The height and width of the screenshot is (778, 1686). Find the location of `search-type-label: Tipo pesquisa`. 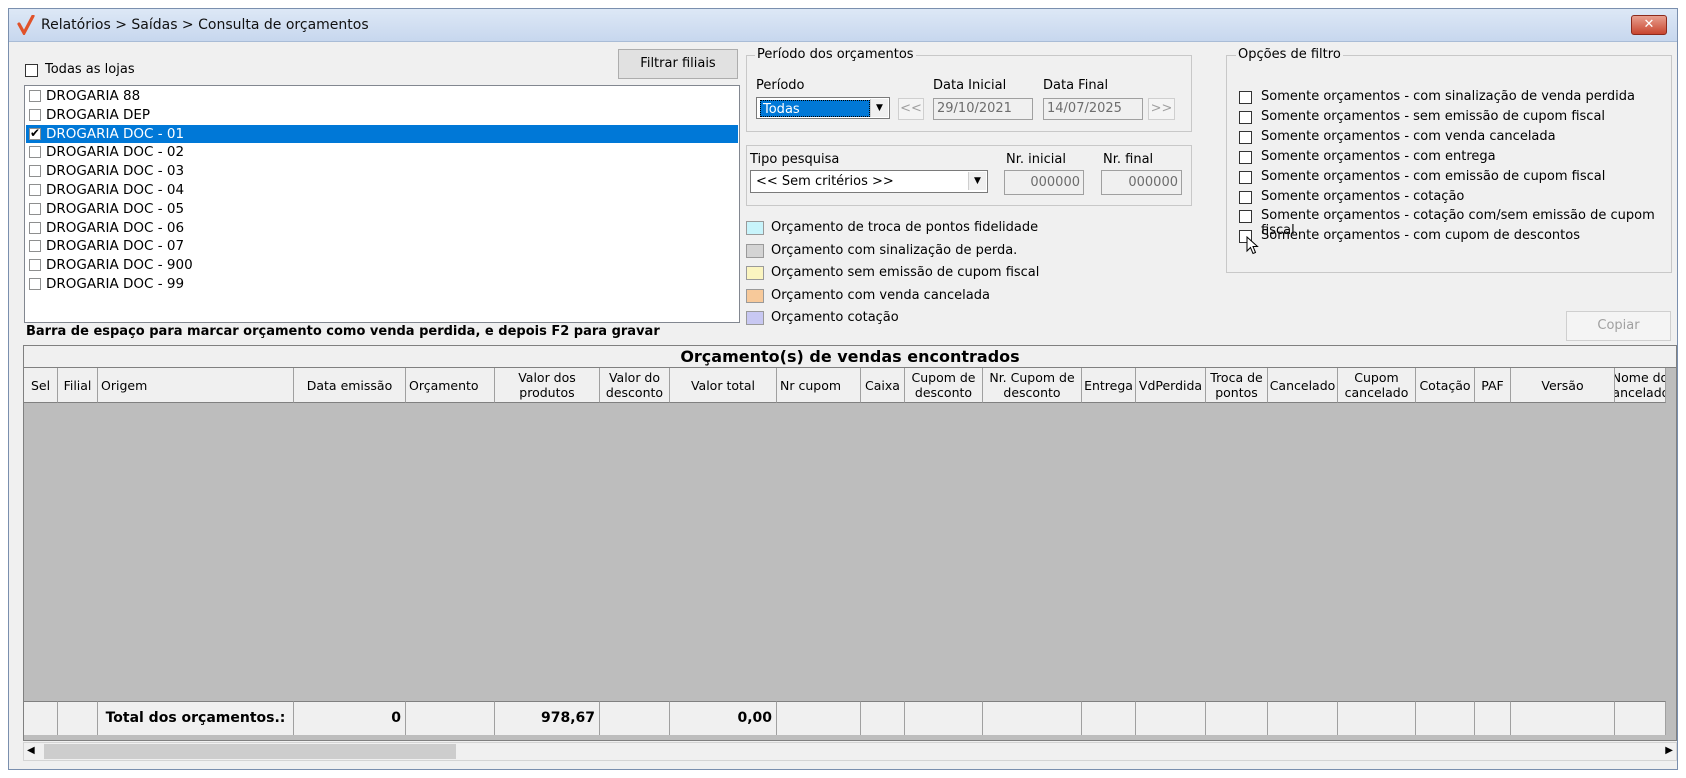

search-type-label: Tipo pesquisa is located at coordinates (795, 159).